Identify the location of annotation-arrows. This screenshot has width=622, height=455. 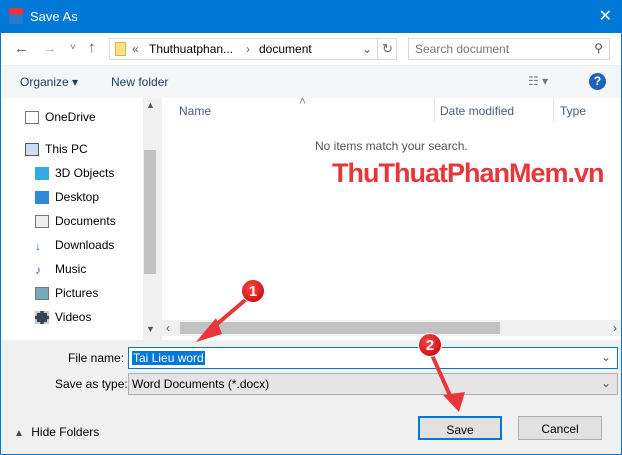
(330, 353).